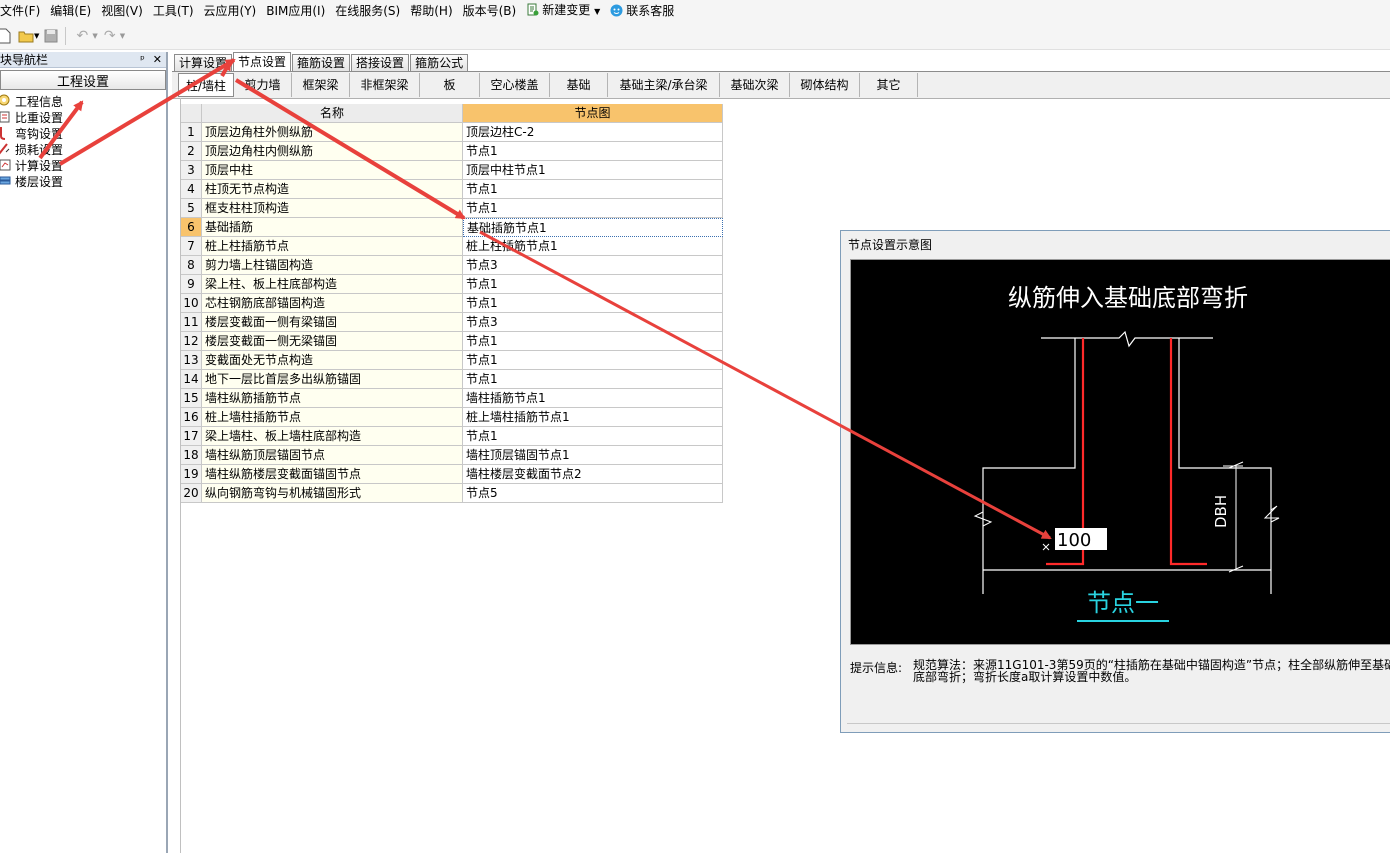 Image resolution: width=1390 pixels, height=853 pixels. I want to click on tab-stirrup-settings: 箍筋设置, so click(321, 62).